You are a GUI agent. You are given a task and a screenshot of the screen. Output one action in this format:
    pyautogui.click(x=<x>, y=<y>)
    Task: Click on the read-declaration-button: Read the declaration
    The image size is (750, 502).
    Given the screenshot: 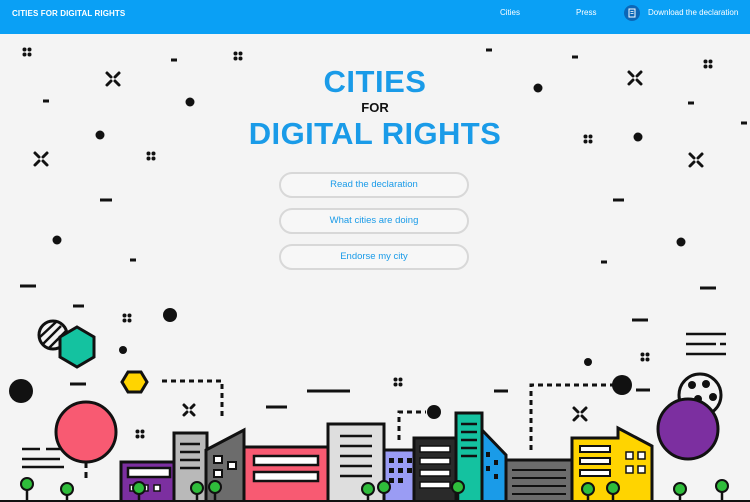 What is the action you would take?
    pyautogui.click(x=374, y=185)
    